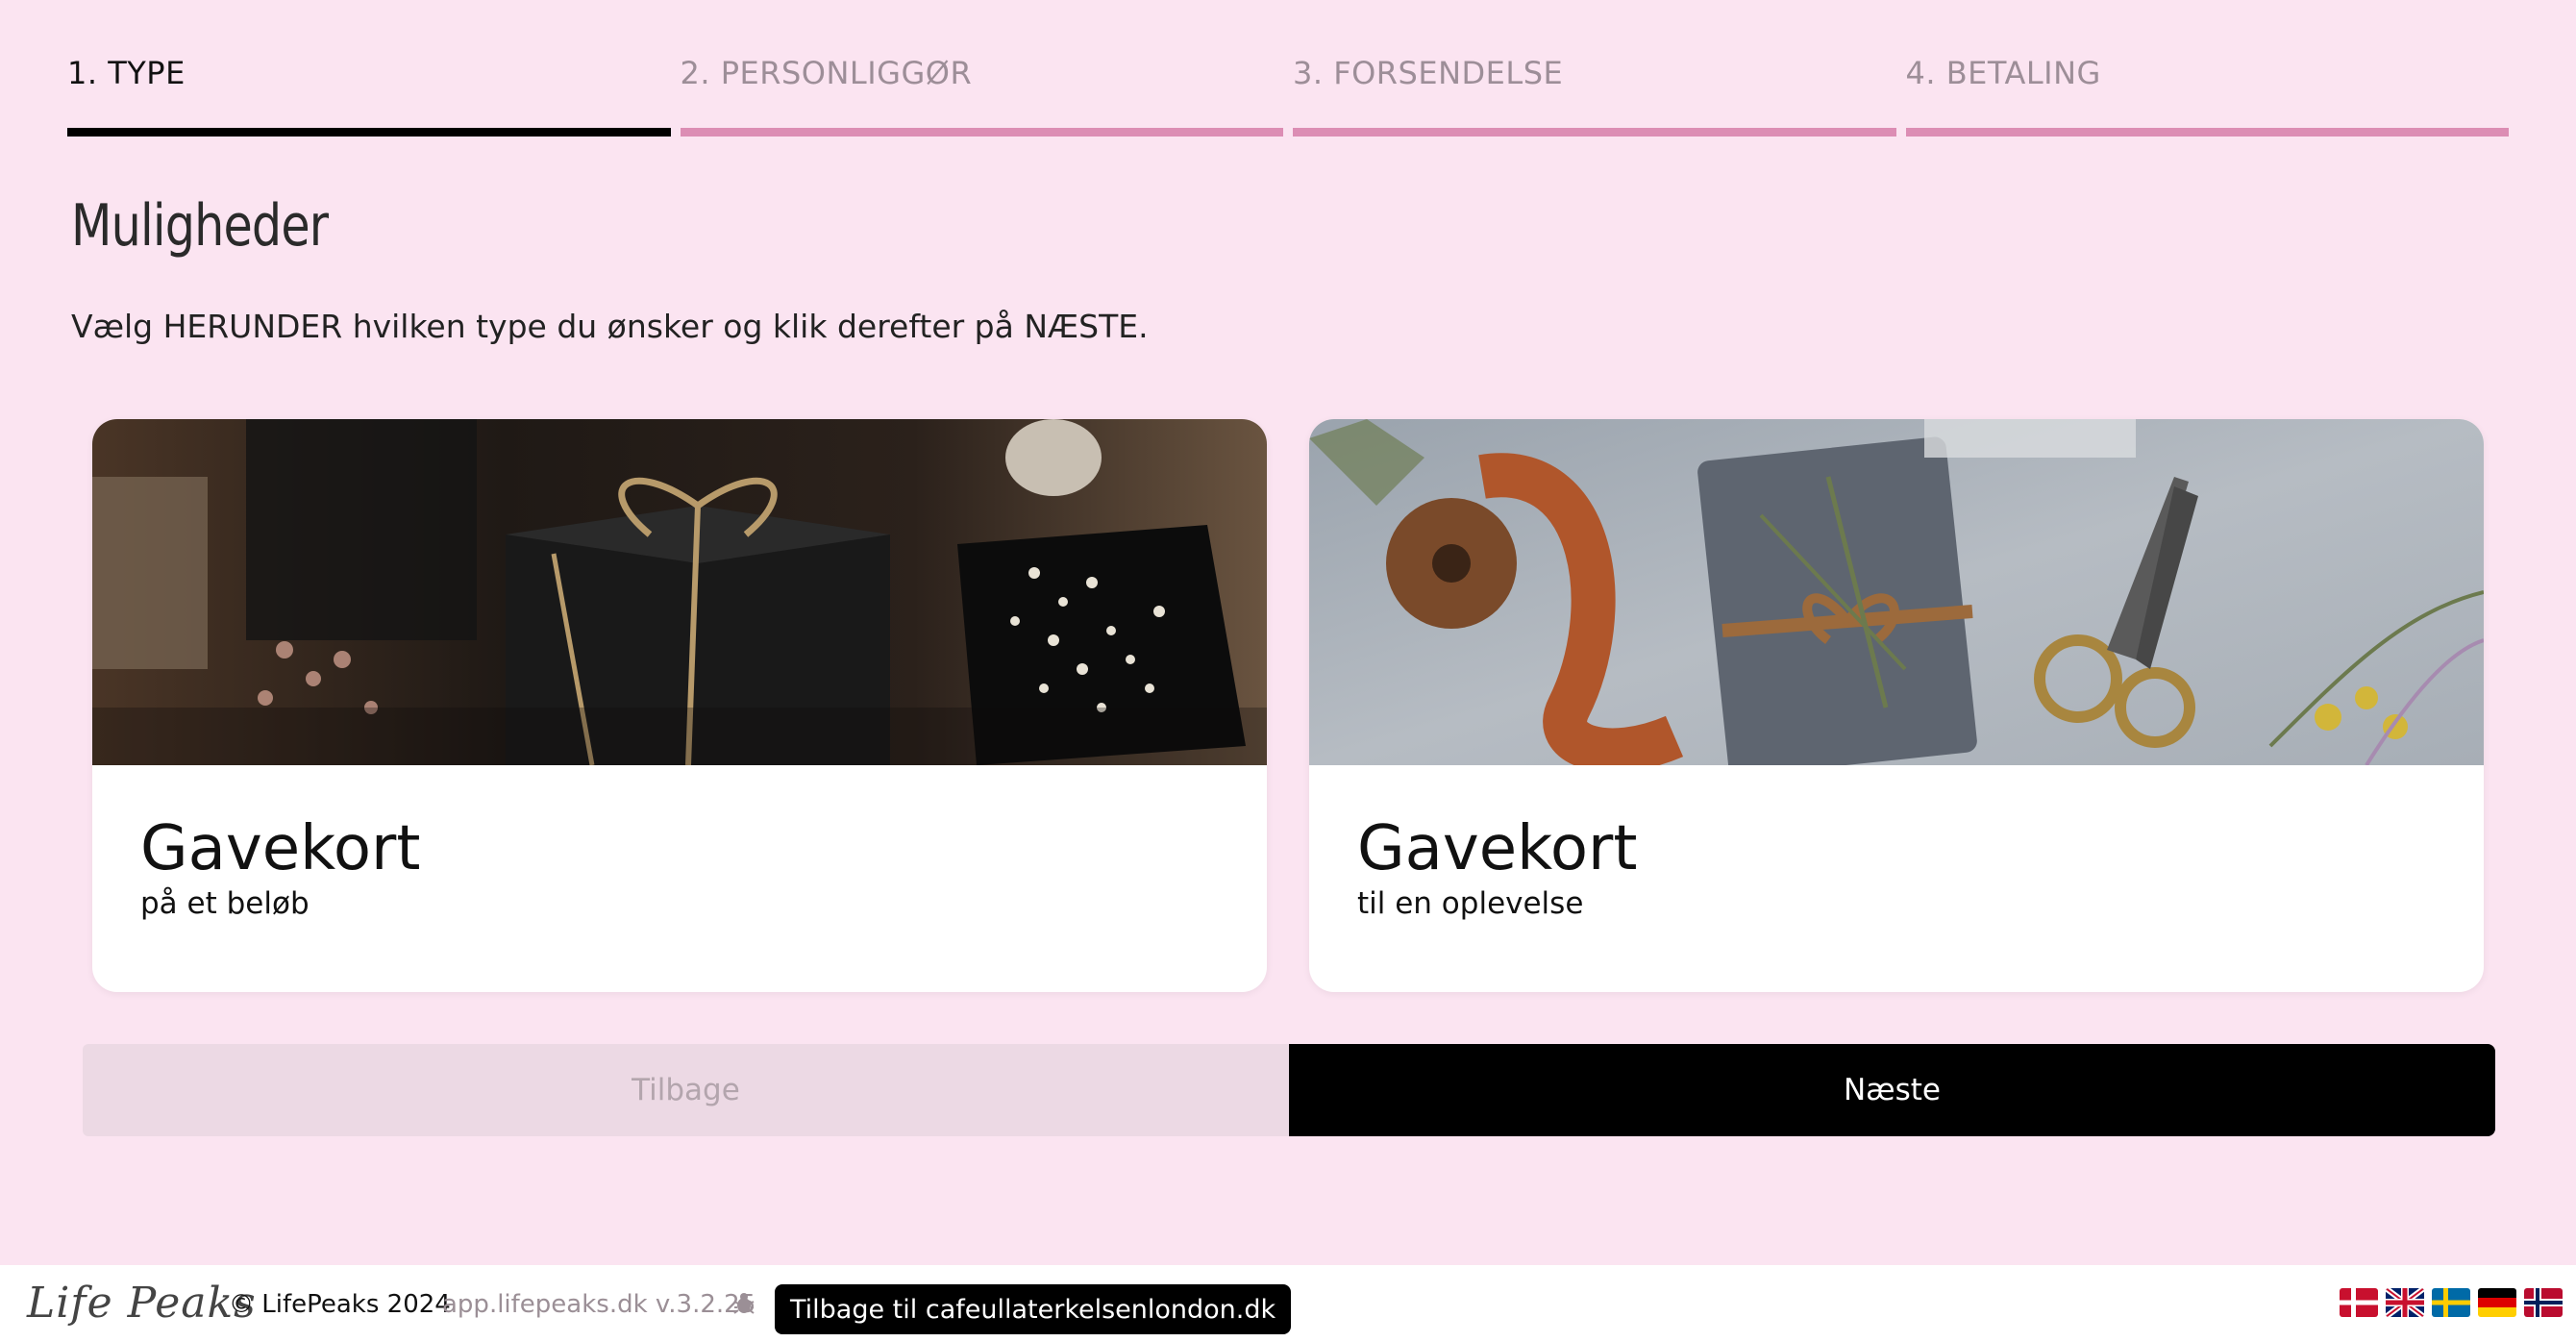 This screenshot has width=2576, height=1342. I want to click on next-button: Næste, so click(1892, 1090).